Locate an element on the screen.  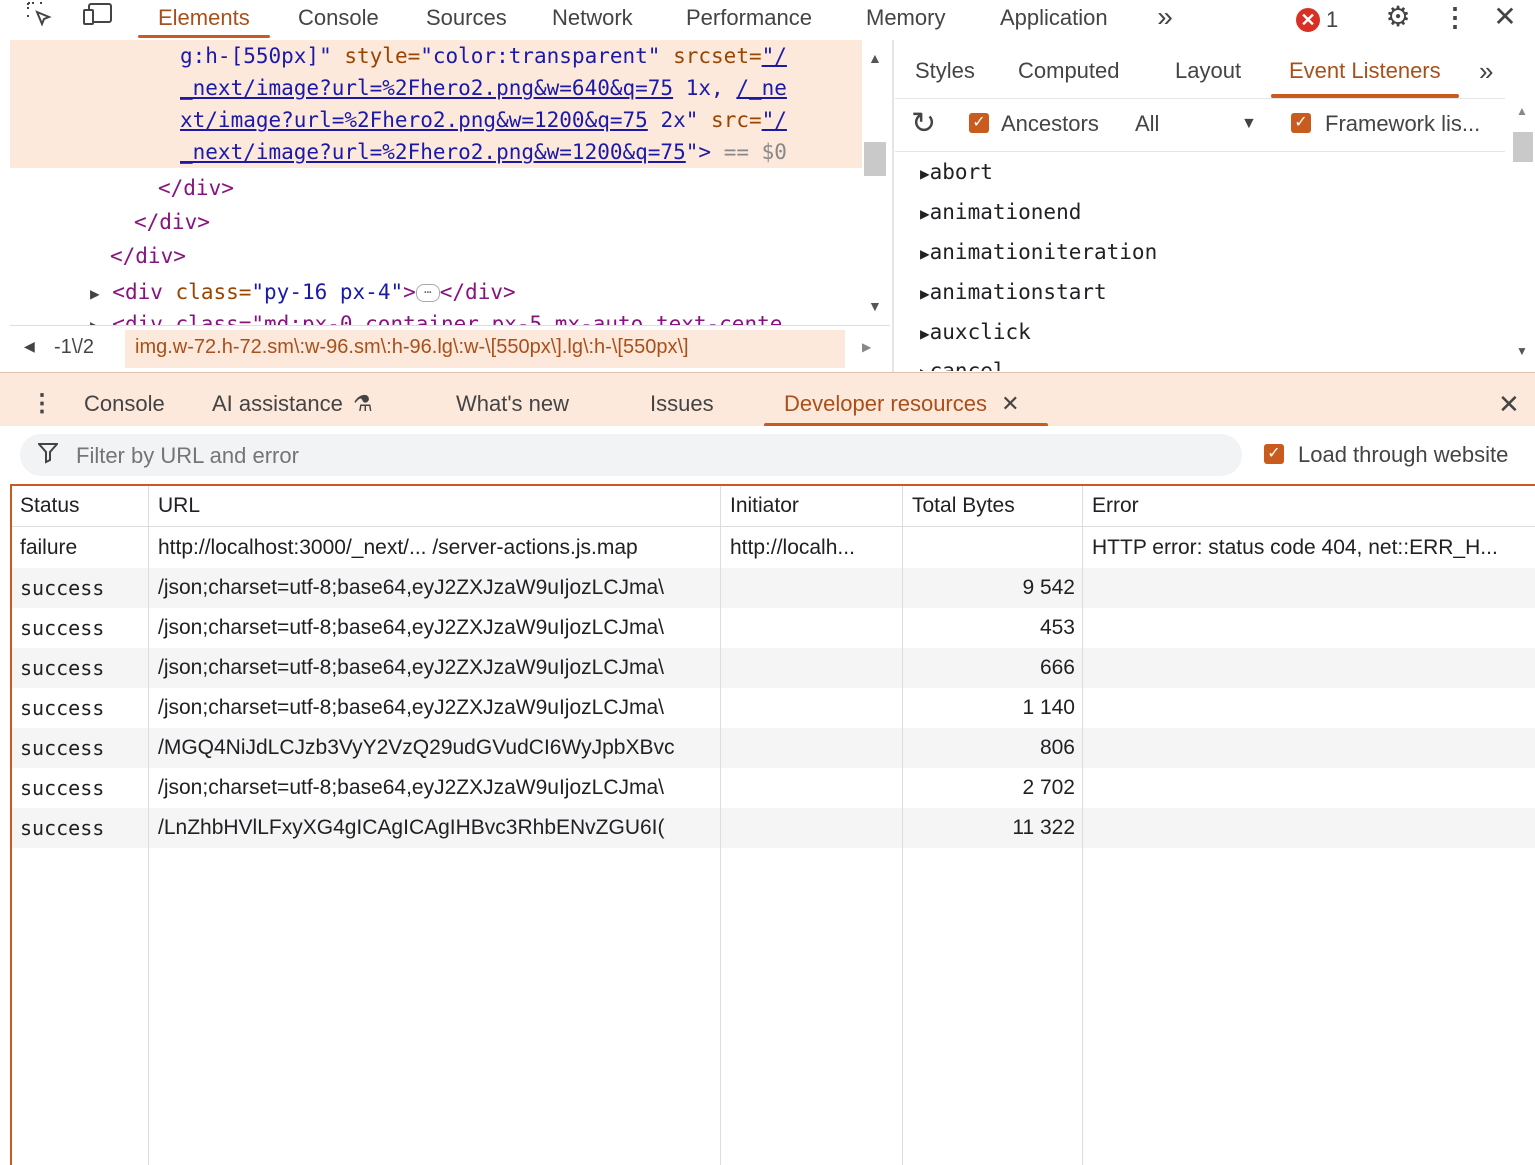
error-icon: ✕ is located at coordinates (1308, 20).